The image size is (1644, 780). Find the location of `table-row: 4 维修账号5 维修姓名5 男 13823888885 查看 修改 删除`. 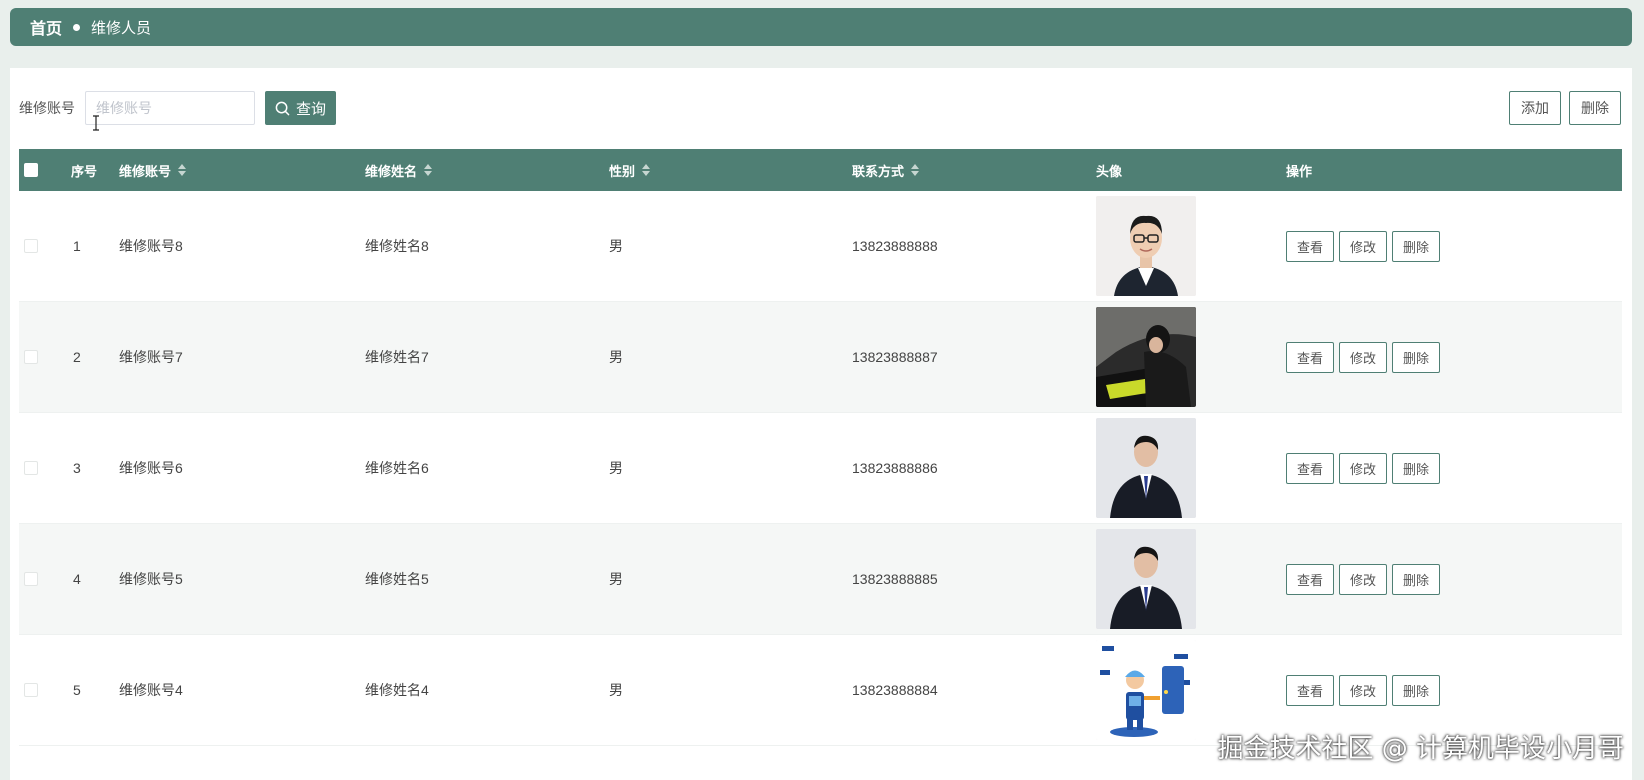

table-row: 4 维修账号5 维修姓名5 男 13823888885 查看 修改 删除 is located at coordinates (820, 579).